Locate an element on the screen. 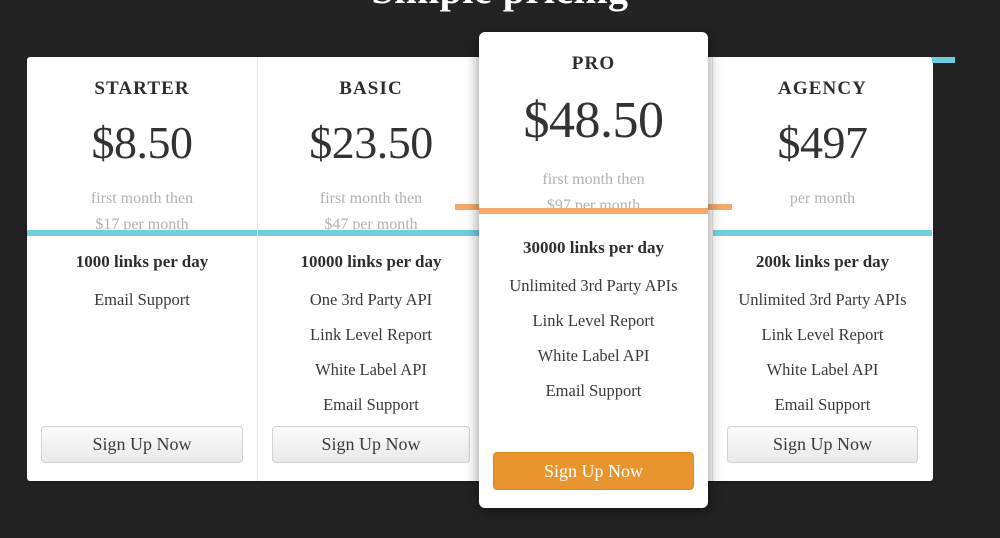 This screenshot has width=1000, height=538. plan-note-basic: first month then $47 per month is located at coordinates (371, 201).